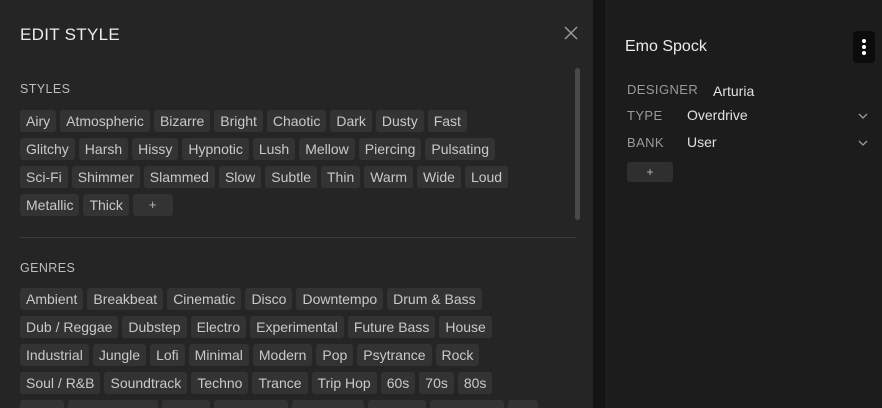  I want to click on tag-chip: 60s, so click(398, 383).